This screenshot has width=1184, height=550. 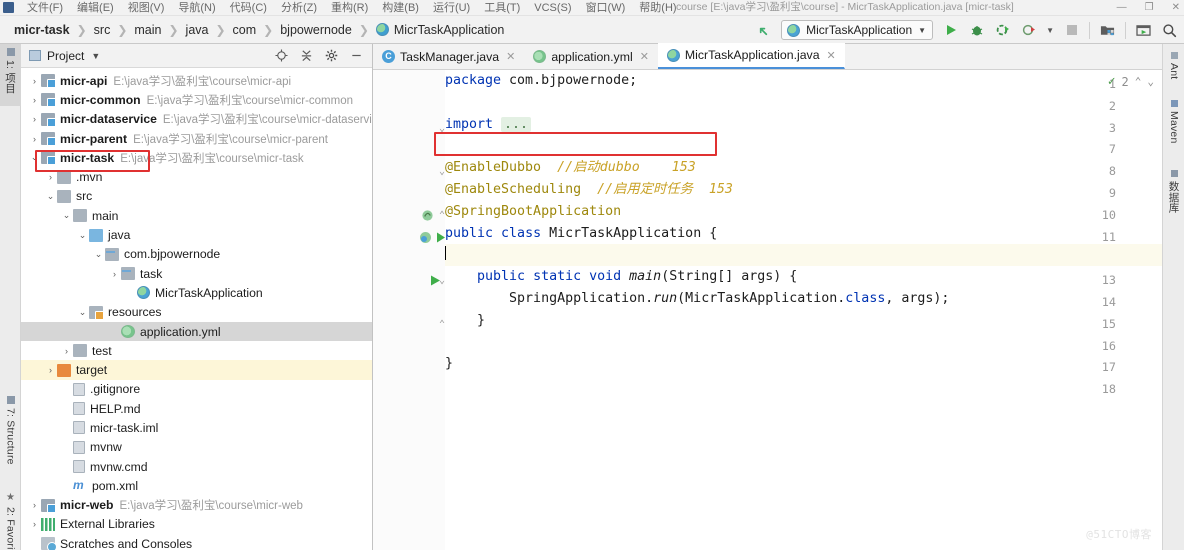 What do you see at coordinates (1002, 30) in the screenshot?
I see `run-with-coverage-button` at bounding box center [1002, 30].